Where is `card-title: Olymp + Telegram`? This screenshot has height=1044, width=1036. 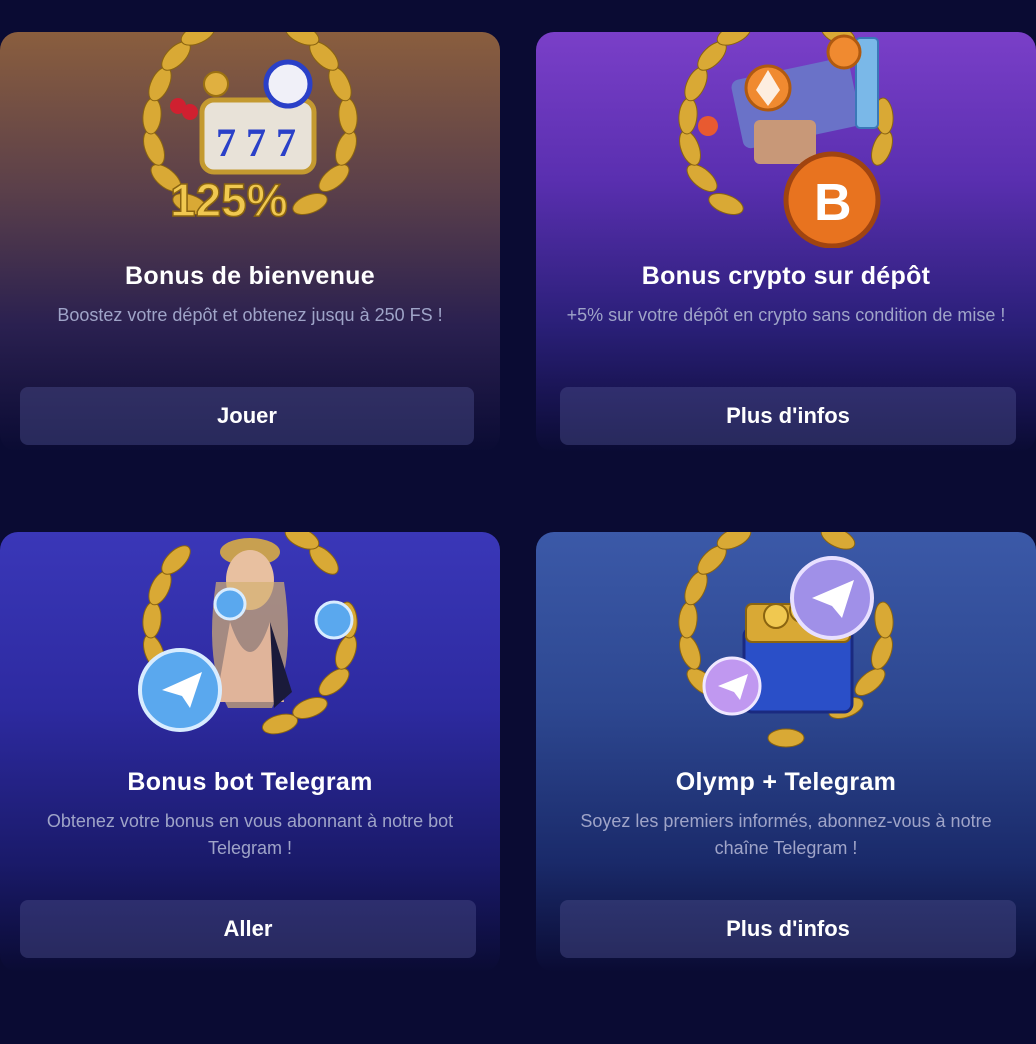 card-title: Olymp + Telegram is located at coordinates (786, 782).